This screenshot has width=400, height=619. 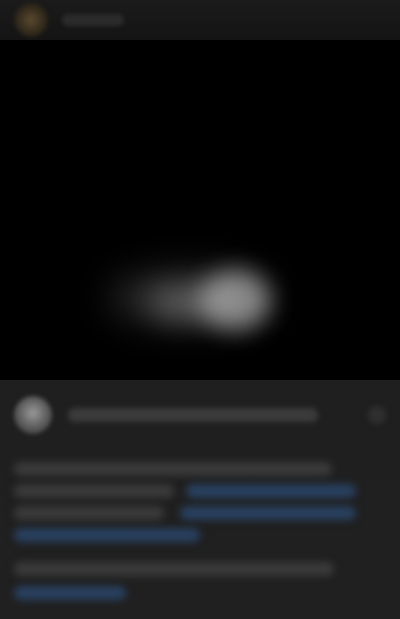 I want to click on top-bar, so click(x=200, y=20).